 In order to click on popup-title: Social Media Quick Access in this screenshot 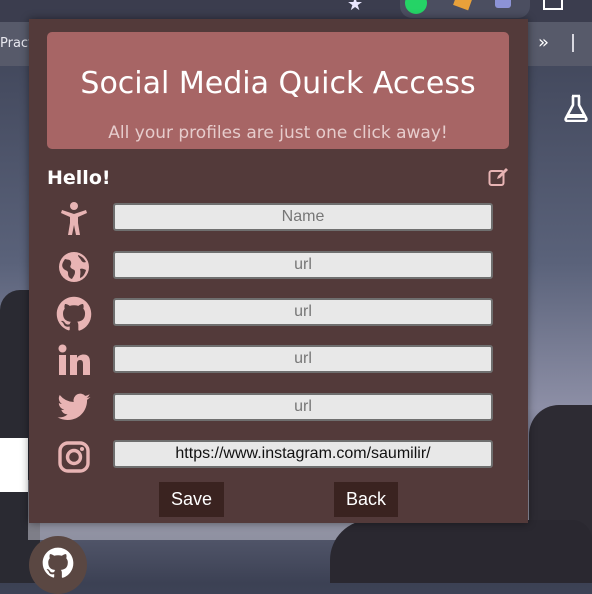, I will do `click(278, 83)`.